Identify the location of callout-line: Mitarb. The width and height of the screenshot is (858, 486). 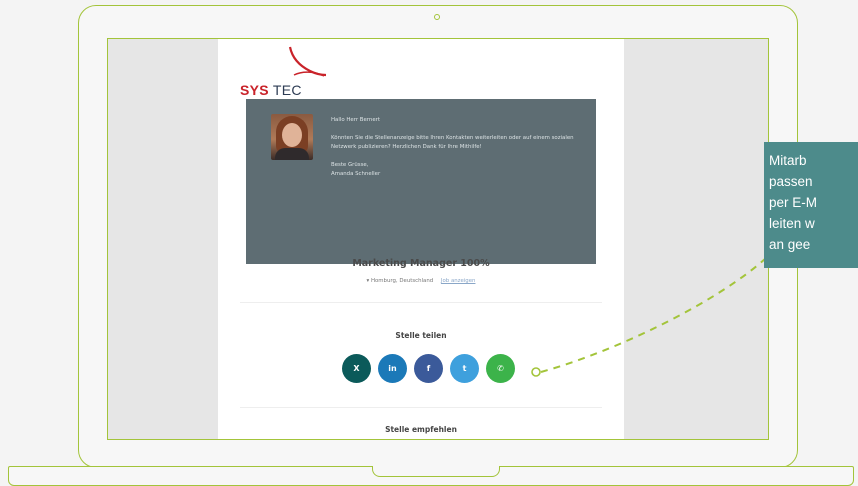
(788, 160).